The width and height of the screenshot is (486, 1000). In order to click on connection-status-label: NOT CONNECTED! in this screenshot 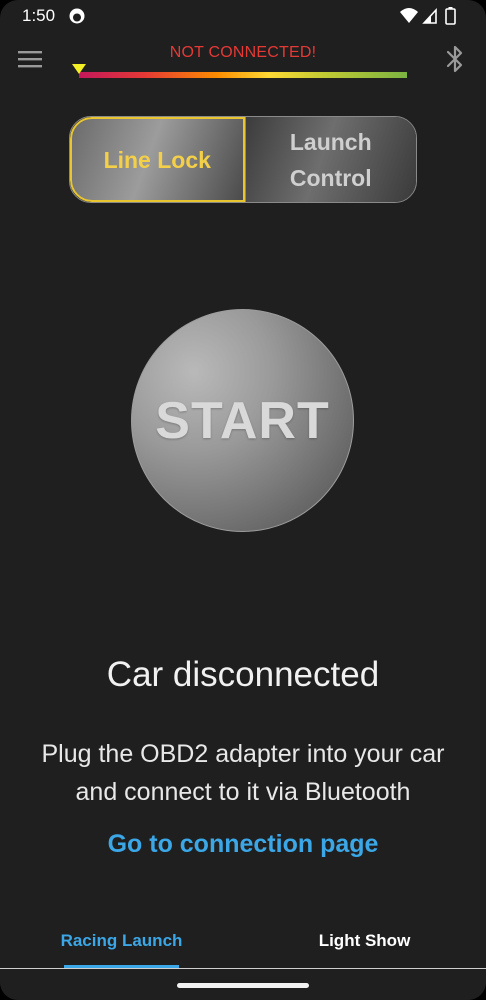, I will do `click(243, 52)`.